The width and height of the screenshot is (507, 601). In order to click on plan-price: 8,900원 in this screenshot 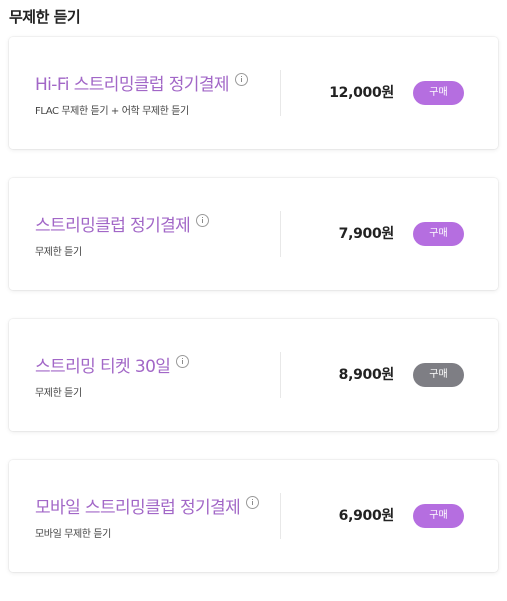, I will do `click(366, 375)`.